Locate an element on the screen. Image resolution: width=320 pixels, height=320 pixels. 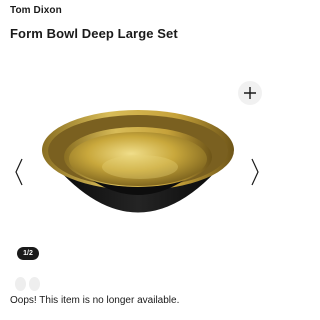
product-title: Form Bowl Deep Large Set is located at coordinates (94, 33).